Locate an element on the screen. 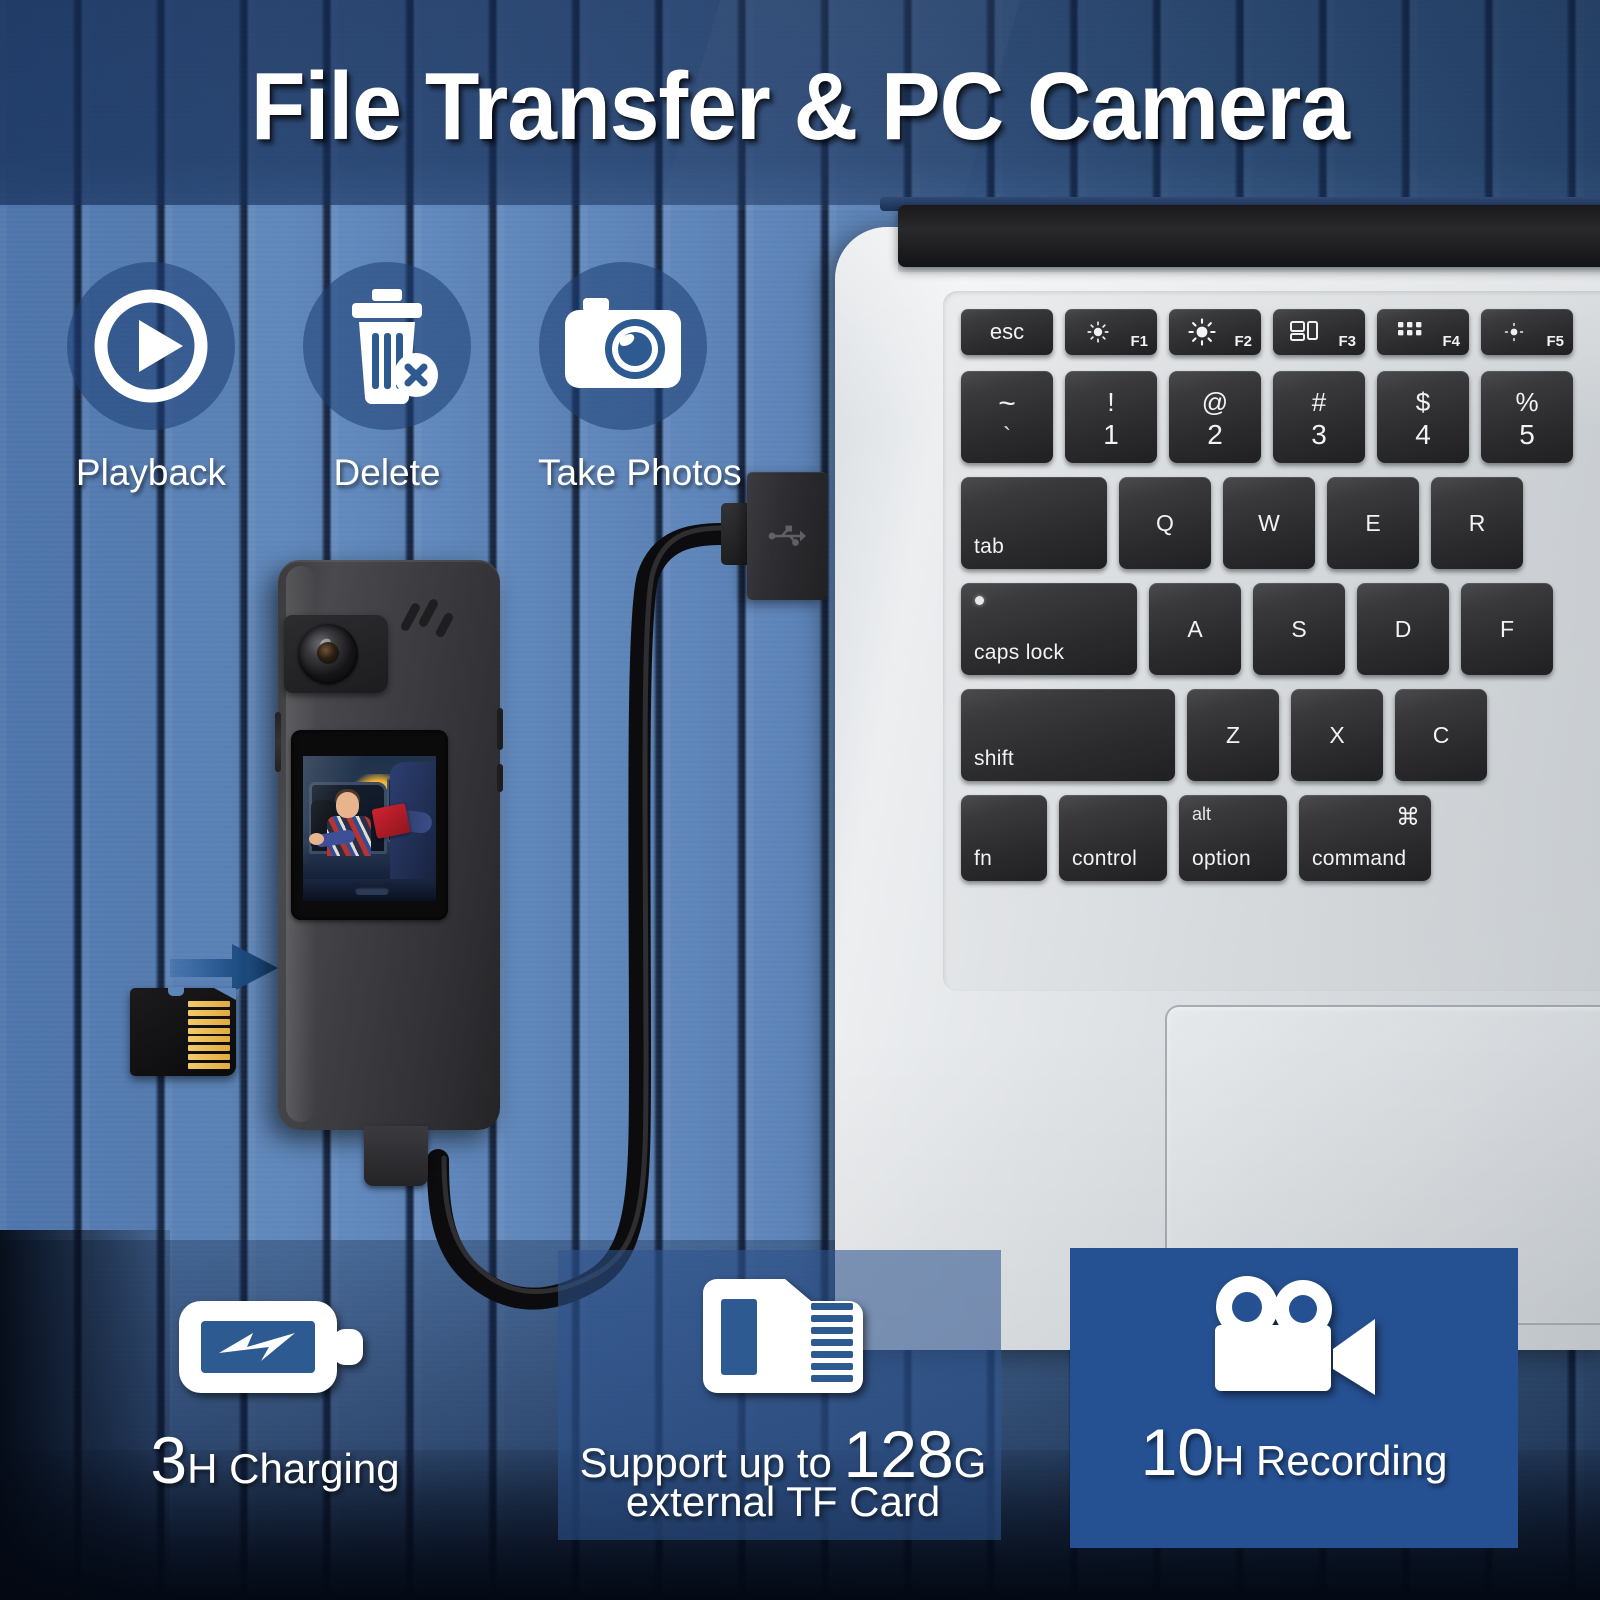 Image resolution: width=1600 pixels, height=1600 pixels. key-3: # 3 is located at coordinates (1319, 417).